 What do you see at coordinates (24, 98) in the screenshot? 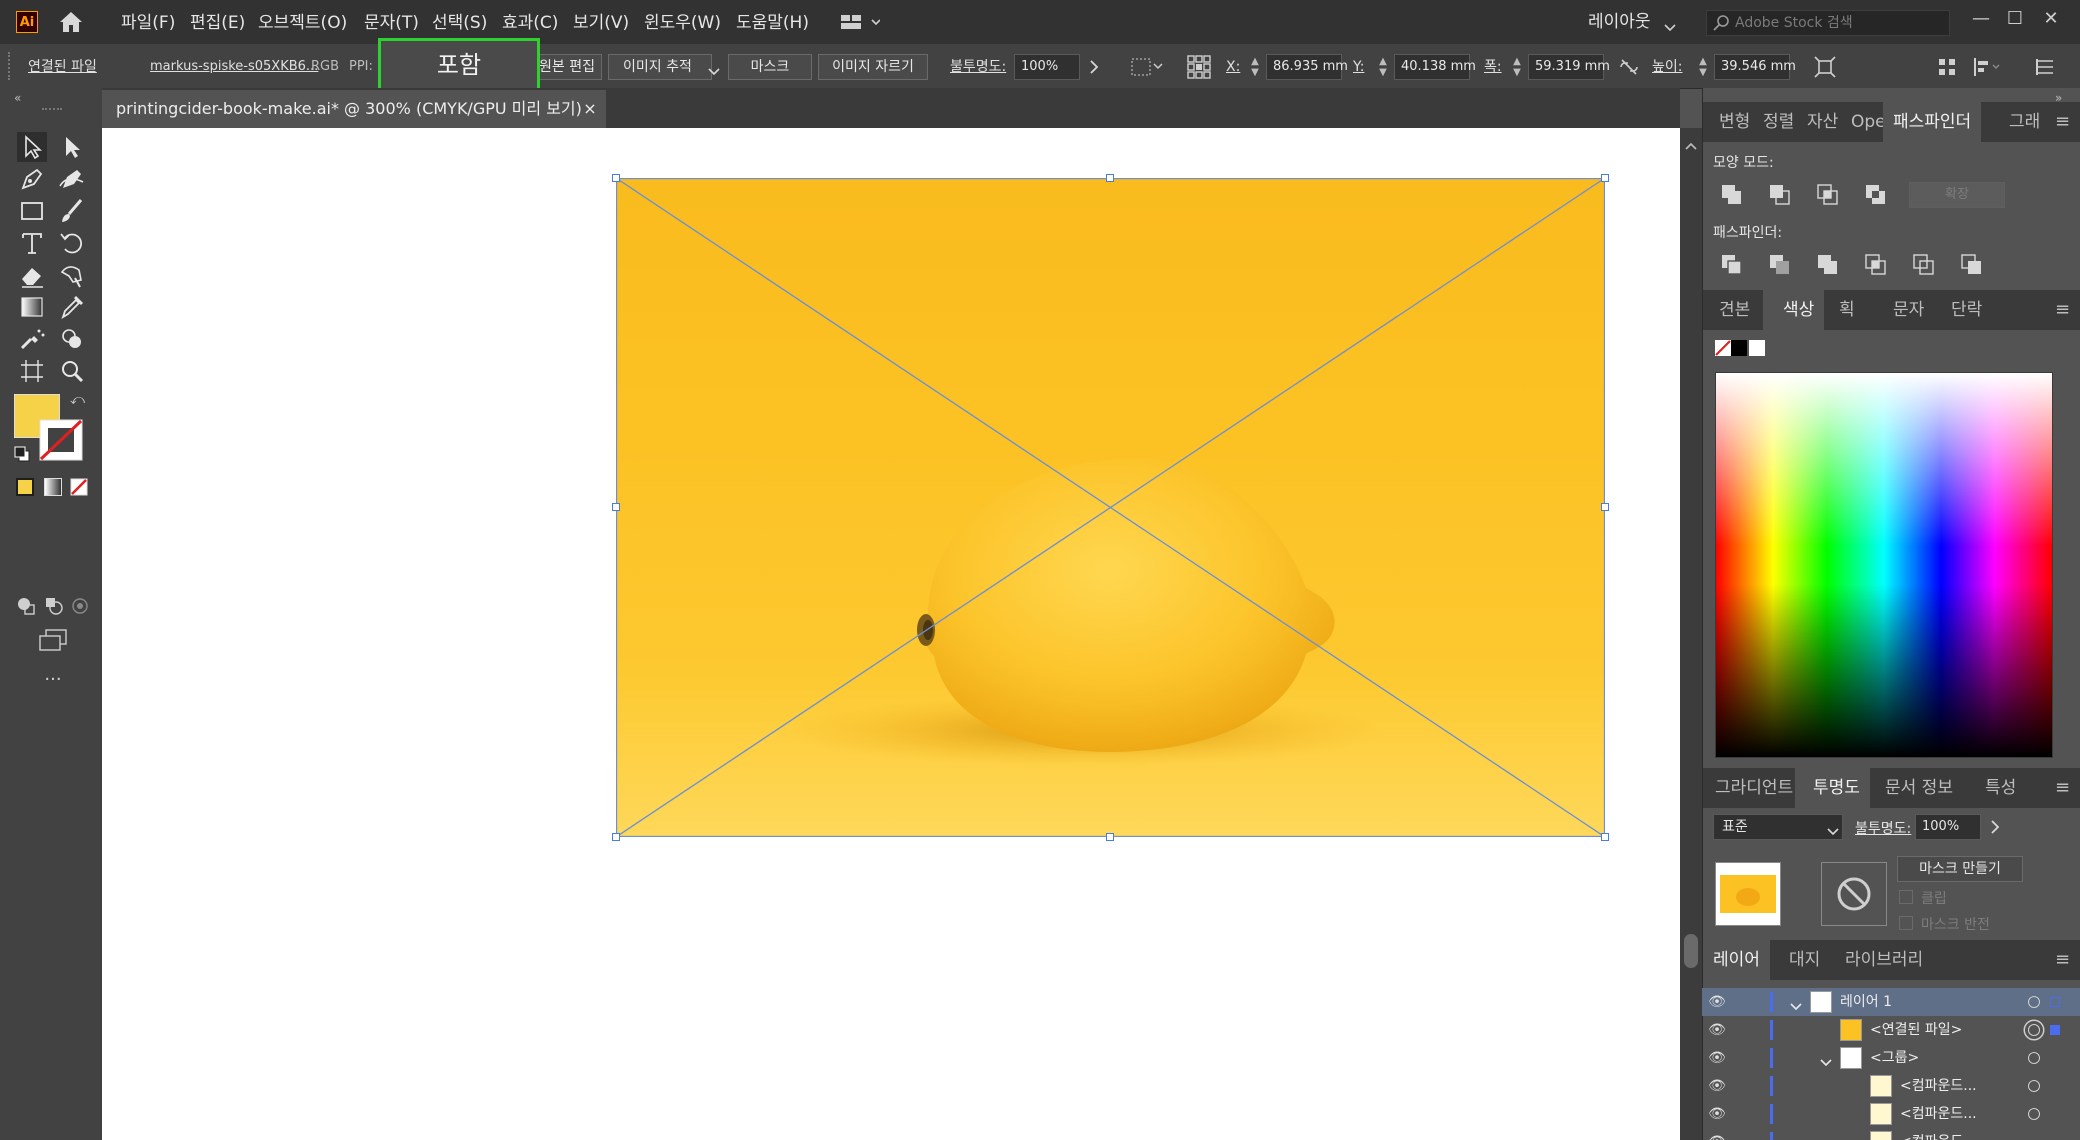
I see `collapse-panel-icon: «` at bounding box center [24, 98].